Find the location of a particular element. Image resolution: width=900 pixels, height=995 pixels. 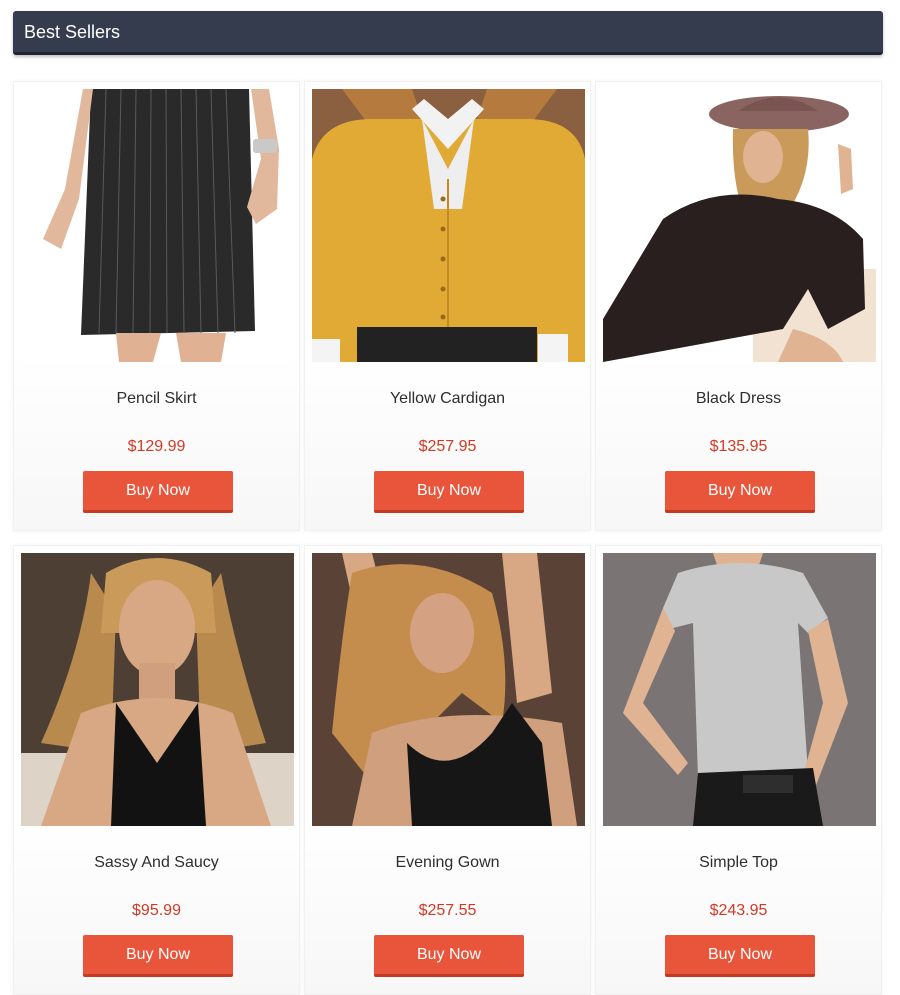

product-price: $257.95 is located at coordinates (447, 446).